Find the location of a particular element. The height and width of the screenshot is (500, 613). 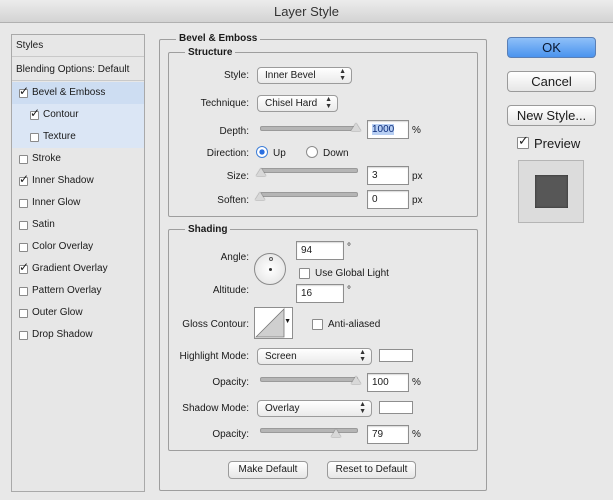

sidebar-item-label: Drop Shadow is located at coordinates (62, 334).